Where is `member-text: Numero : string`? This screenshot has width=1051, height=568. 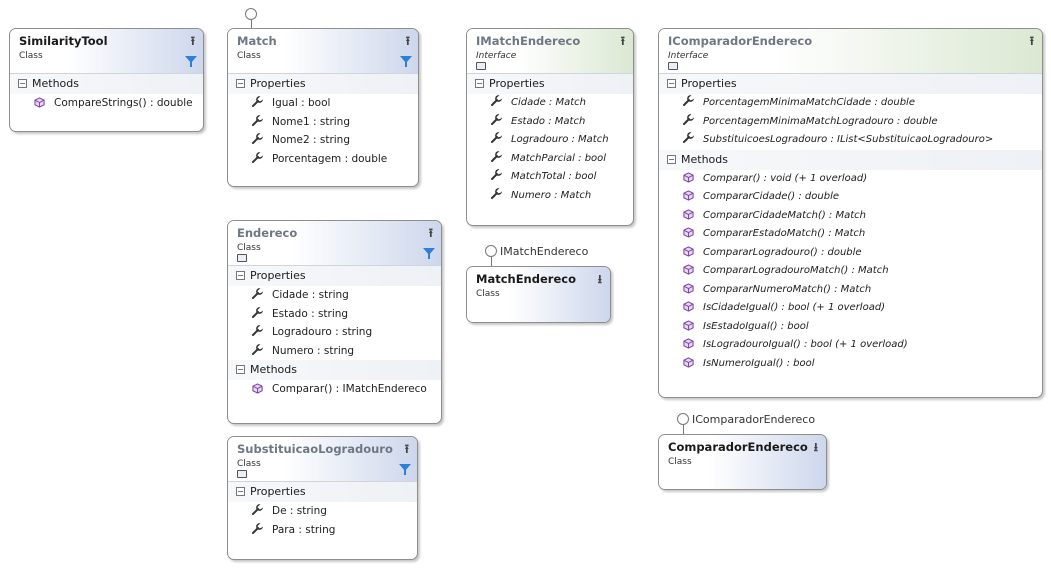 member-text: Numero : string is located at coordinates (313, 350).